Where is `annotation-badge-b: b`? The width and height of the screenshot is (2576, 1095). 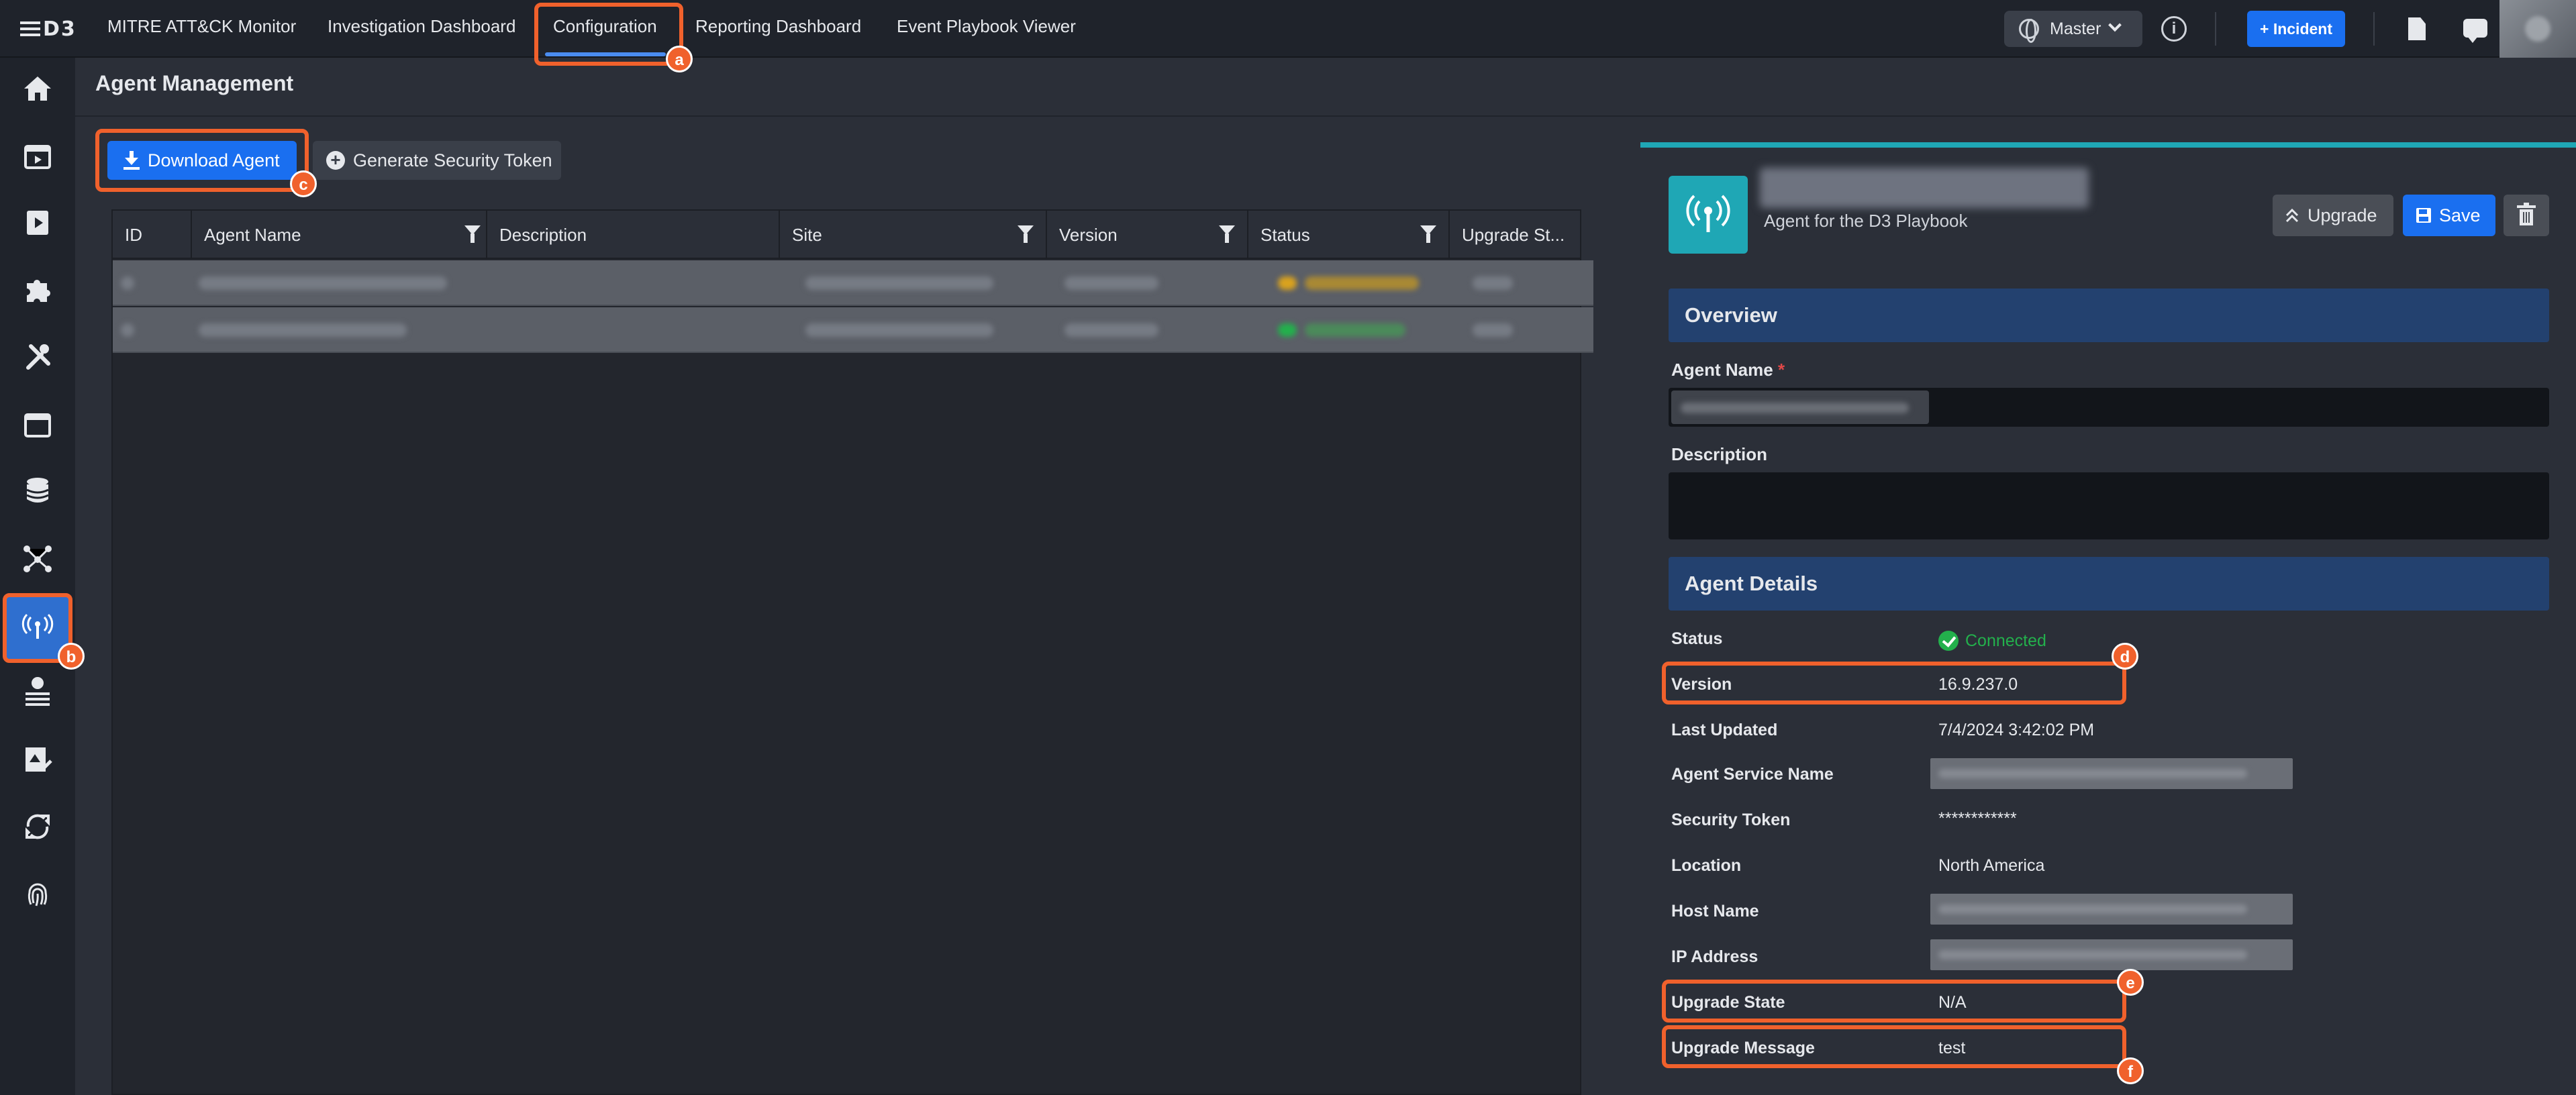
annotation-badge-b: b is located at coordinates (71, 656).